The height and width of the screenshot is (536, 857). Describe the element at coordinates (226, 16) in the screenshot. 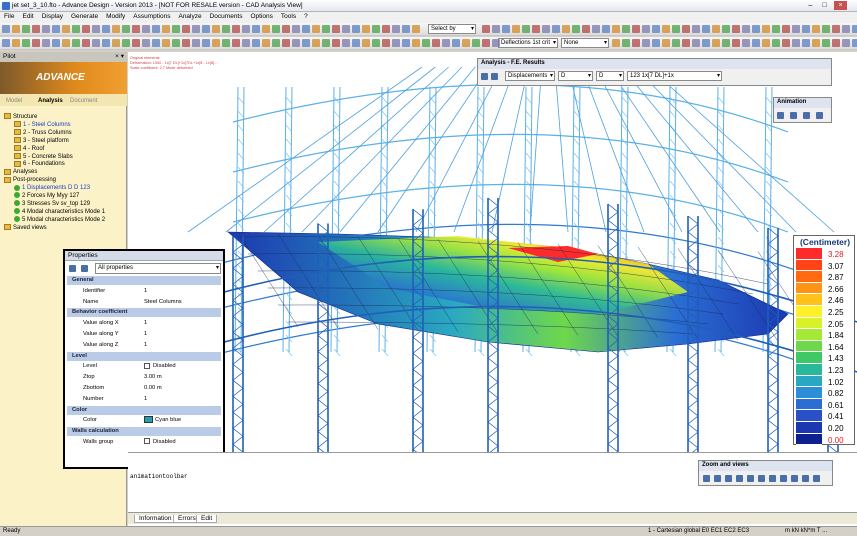

I see `menu-documents: Documents` at that location.